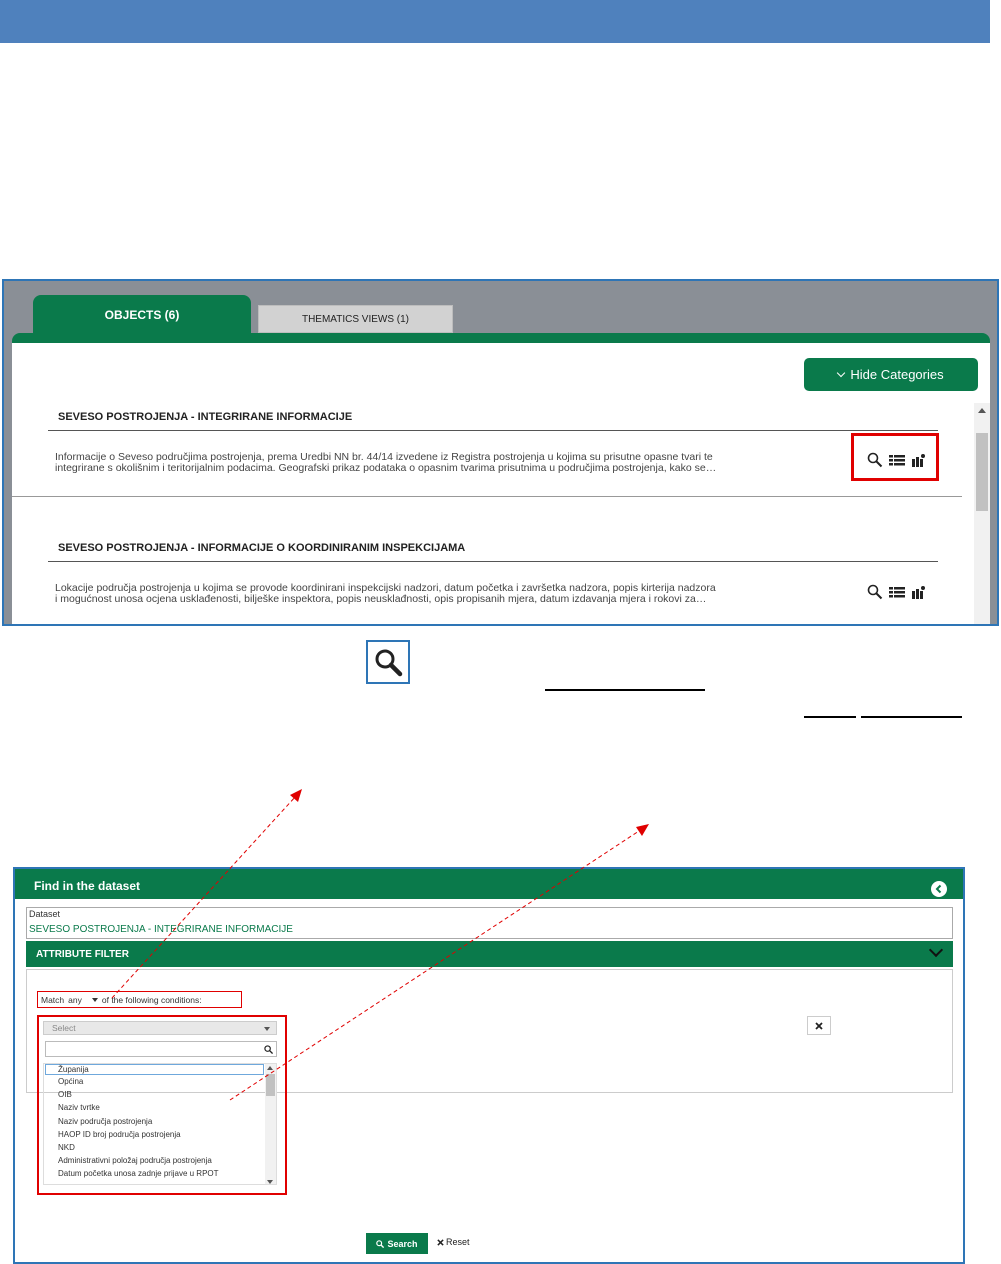 The image size is (1001, 1264). I want to click on attribute-filter-header: ATTRIBUTE FILTER, so click(489, 954).